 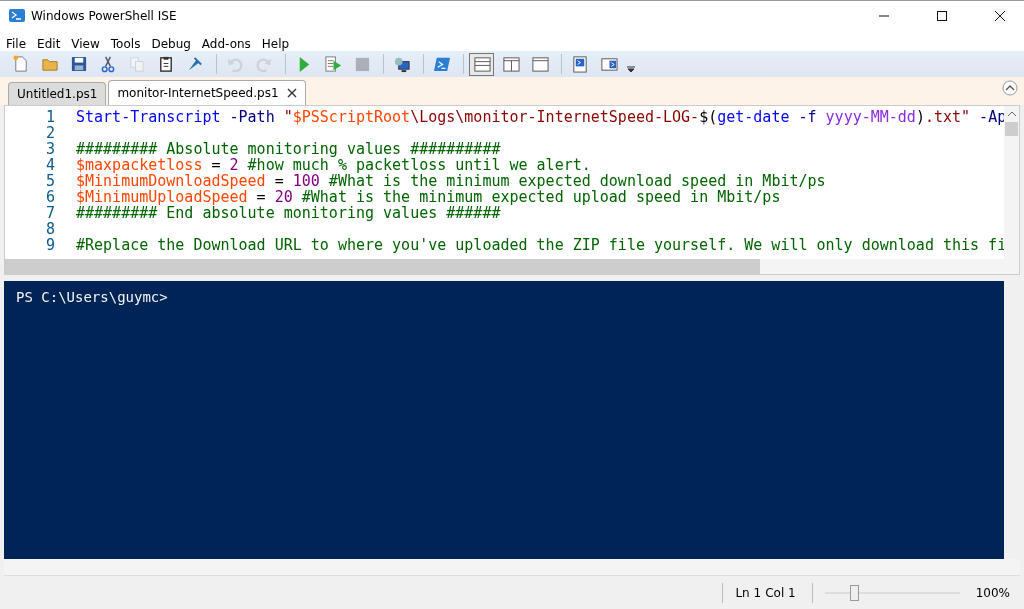 I want to click on copy-icon, so click(x=136, y=64).